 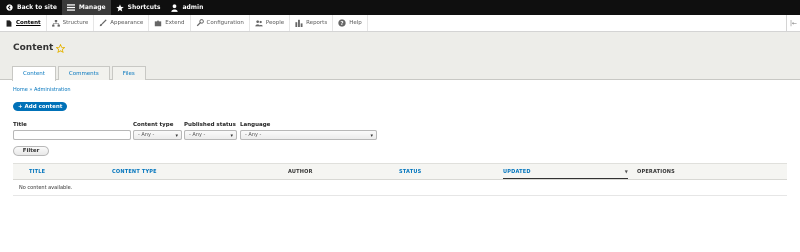 What do you see at coordinates (146, 135) in the screenshot?
I see `content-type-select-value: - Any -` at bounding box center [146, 135].